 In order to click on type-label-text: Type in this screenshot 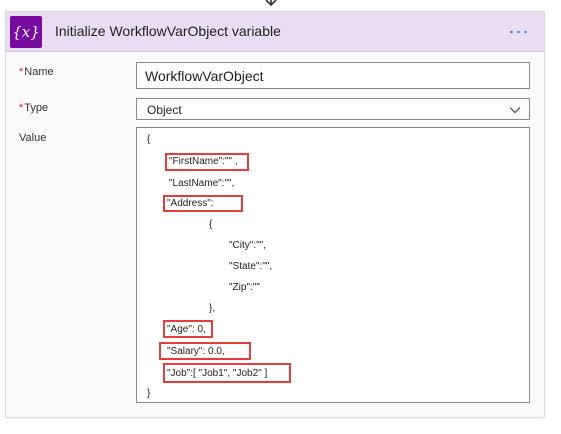, I will do `click(36, 108)`.